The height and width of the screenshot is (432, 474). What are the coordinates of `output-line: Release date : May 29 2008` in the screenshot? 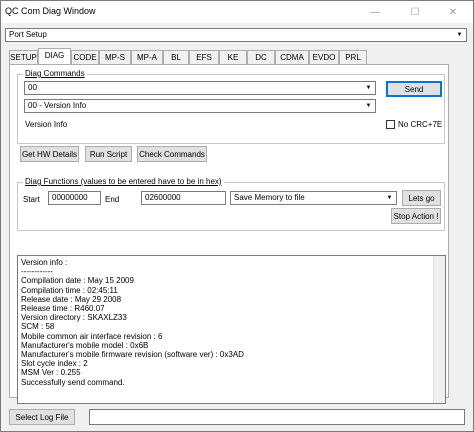 It's located at (71, 299).